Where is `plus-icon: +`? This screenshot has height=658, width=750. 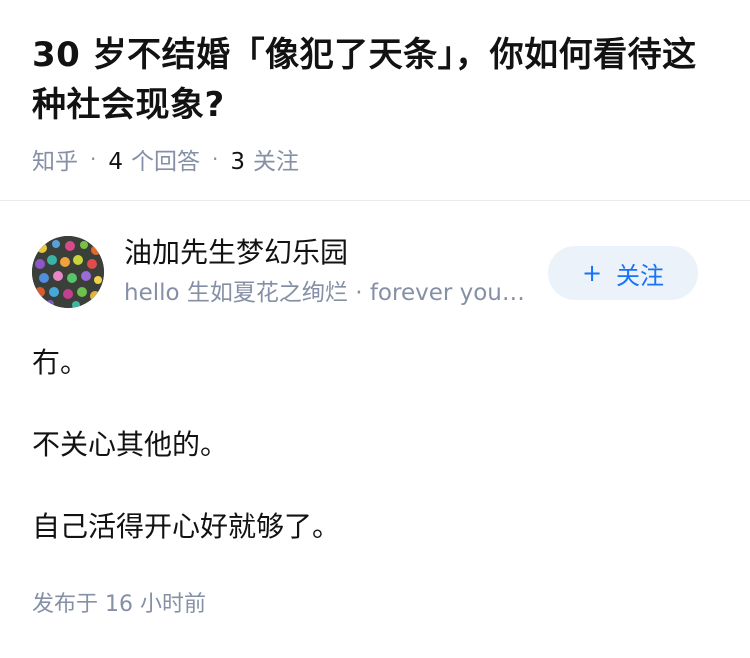 plus-icon: + is located at coordinates (592, 273).